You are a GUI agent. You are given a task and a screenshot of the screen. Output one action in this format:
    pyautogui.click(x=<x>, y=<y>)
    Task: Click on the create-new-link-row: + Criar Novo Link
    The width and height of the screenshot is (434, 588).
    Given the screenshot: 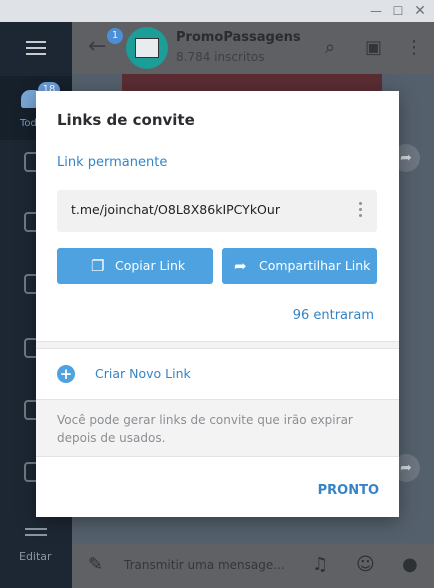 What is the action you would take?
    pyautogui.click(x=217, y=374)
    